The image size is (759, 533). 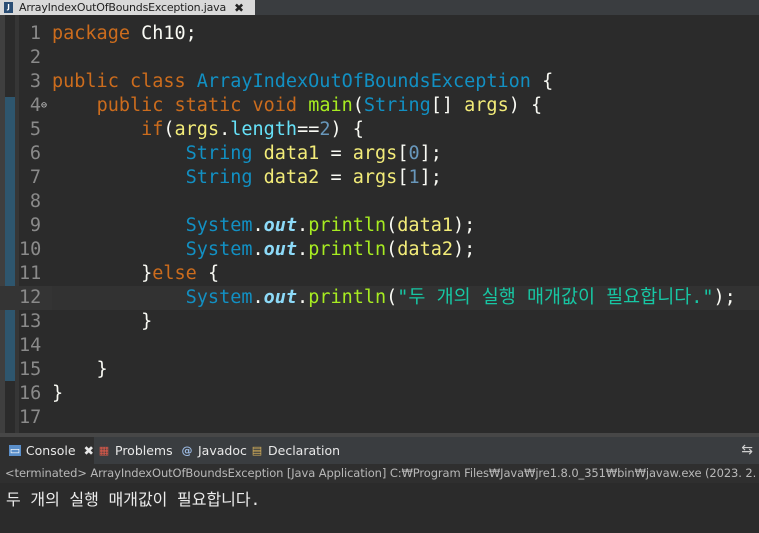 What do you see at coordinates (104, 450) in the screenshot?
I see `problems-icon: ▦` at bounding box center [104, 450].